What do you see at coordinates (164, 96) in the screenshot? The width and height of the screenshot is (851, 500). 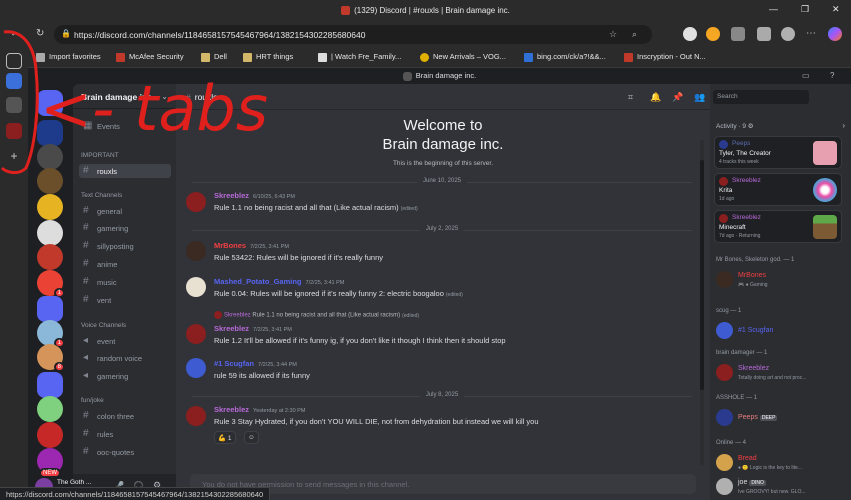 I see `chevron-down-icon: ⌄` at bounding box center [164, 96].